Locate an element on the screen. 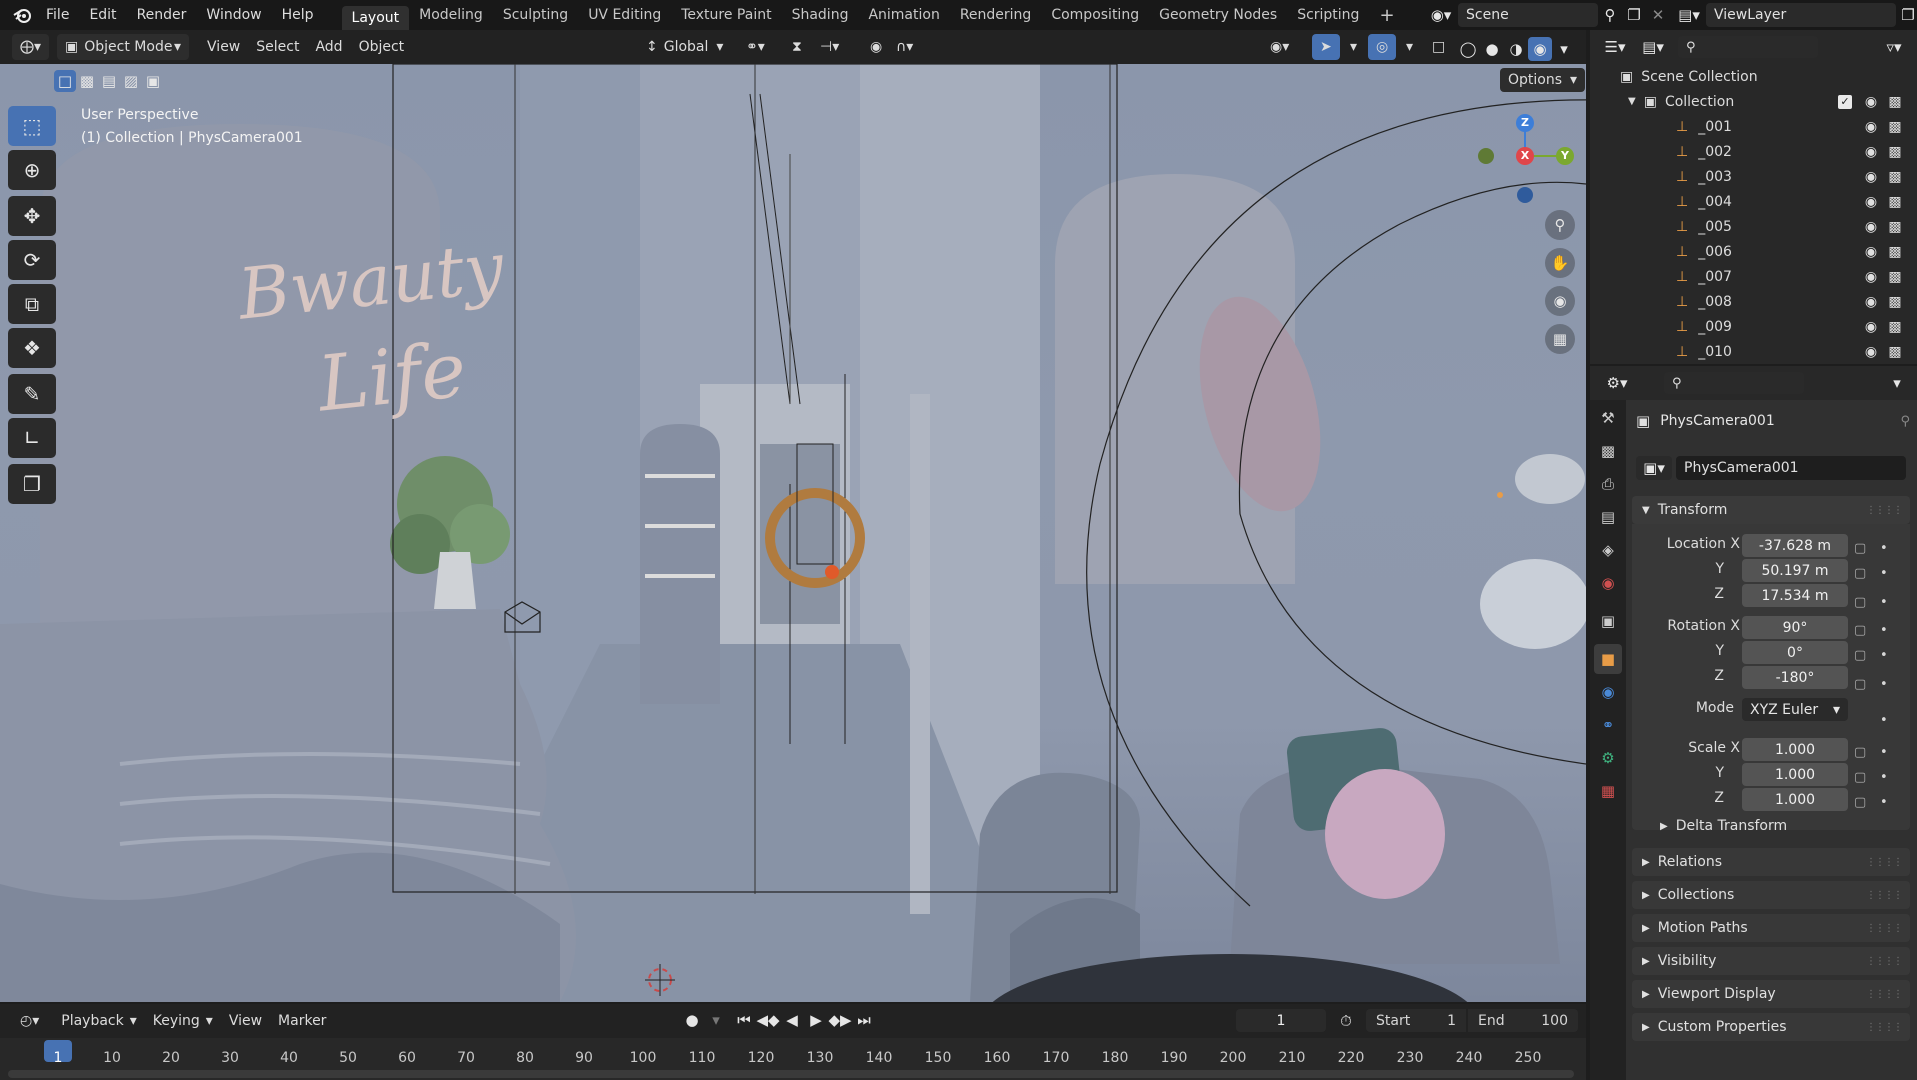  visibility-panel-header: ▶ Visibility ⋮⋮⋮⋮ is located at coordinates (1771, 961).